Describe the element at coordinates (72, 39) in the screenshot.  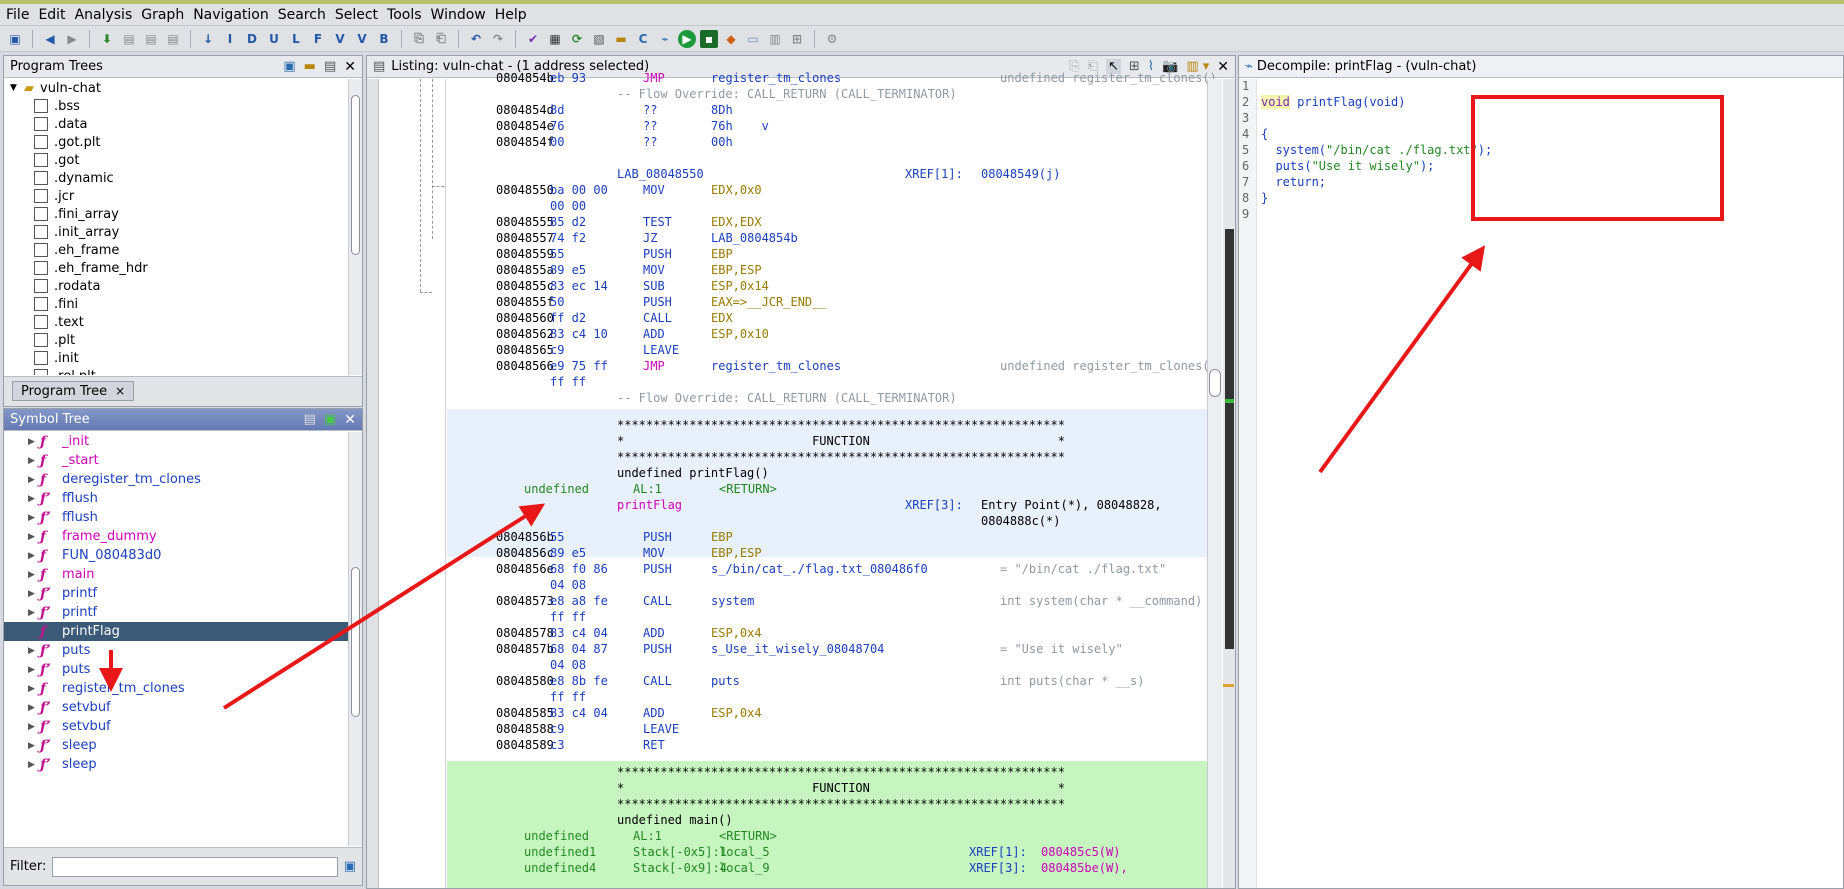
I see `forward-icon: ▶` at that location.